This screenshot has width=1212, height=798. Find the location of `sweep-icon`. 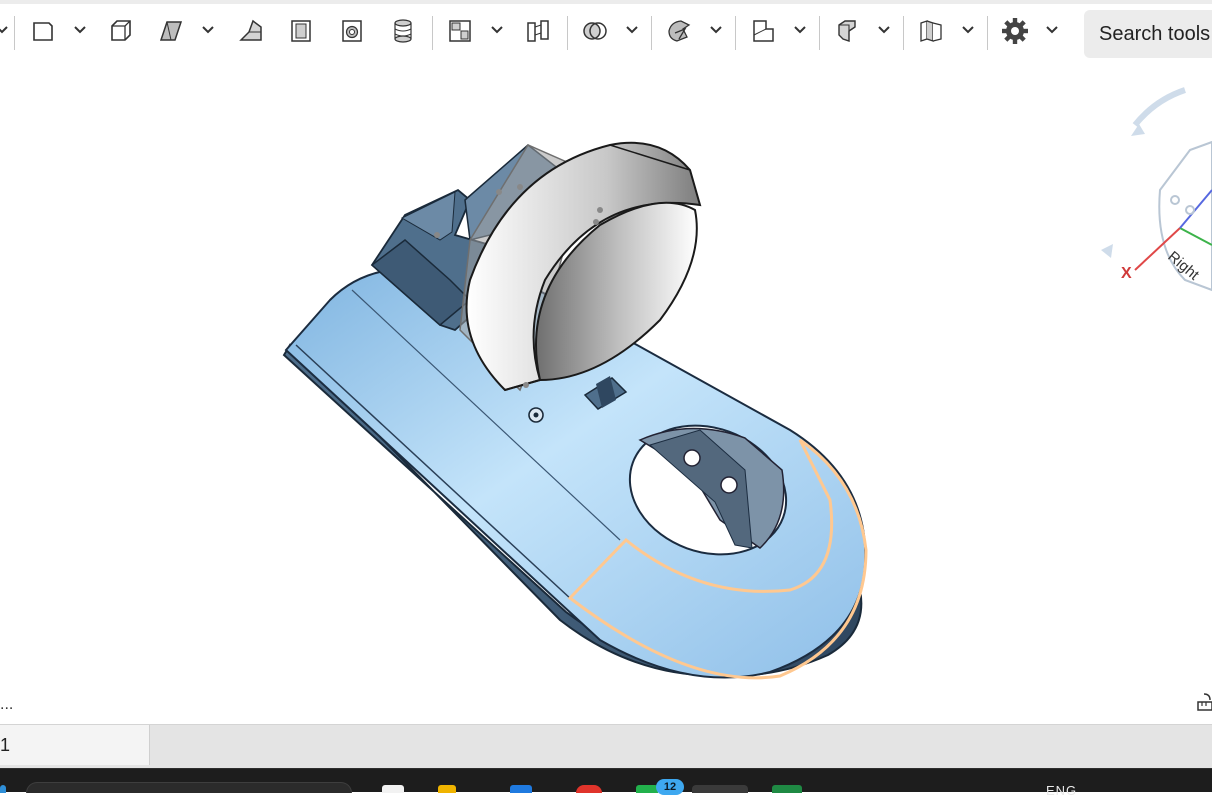

sweep-icon is located at coordinates (251, 31).